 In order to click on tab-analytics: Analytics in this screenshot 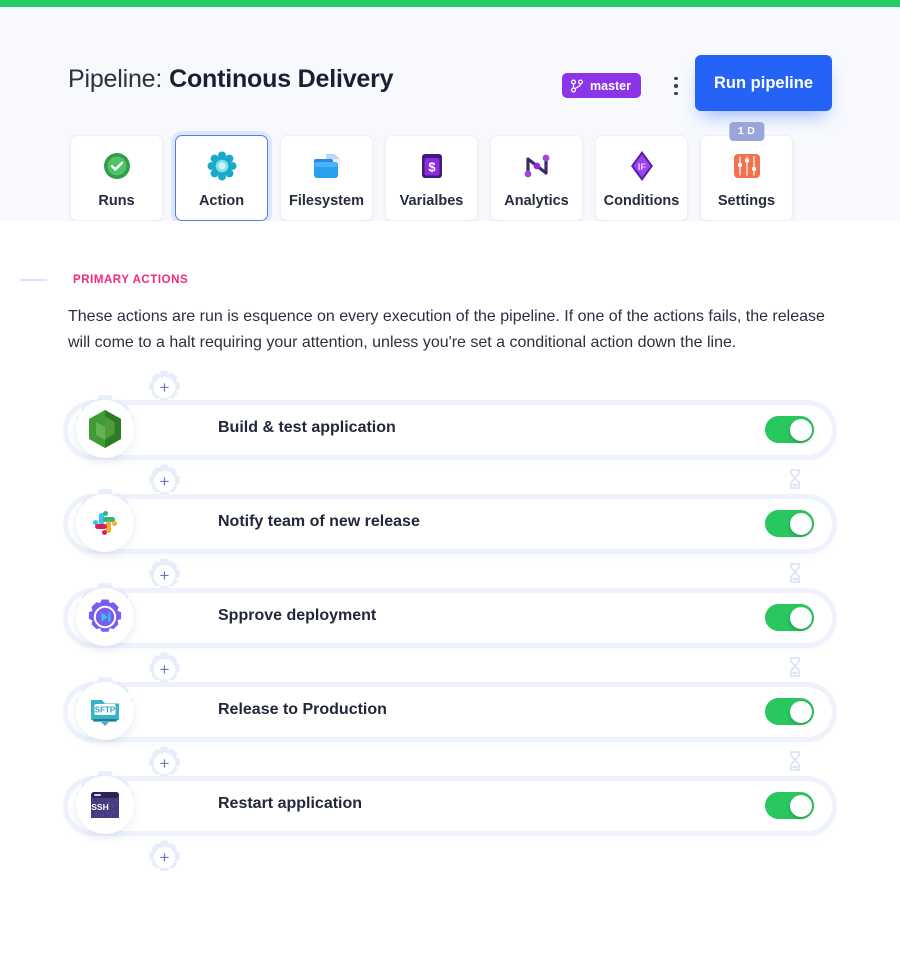, I will do `click(536, 178)`.